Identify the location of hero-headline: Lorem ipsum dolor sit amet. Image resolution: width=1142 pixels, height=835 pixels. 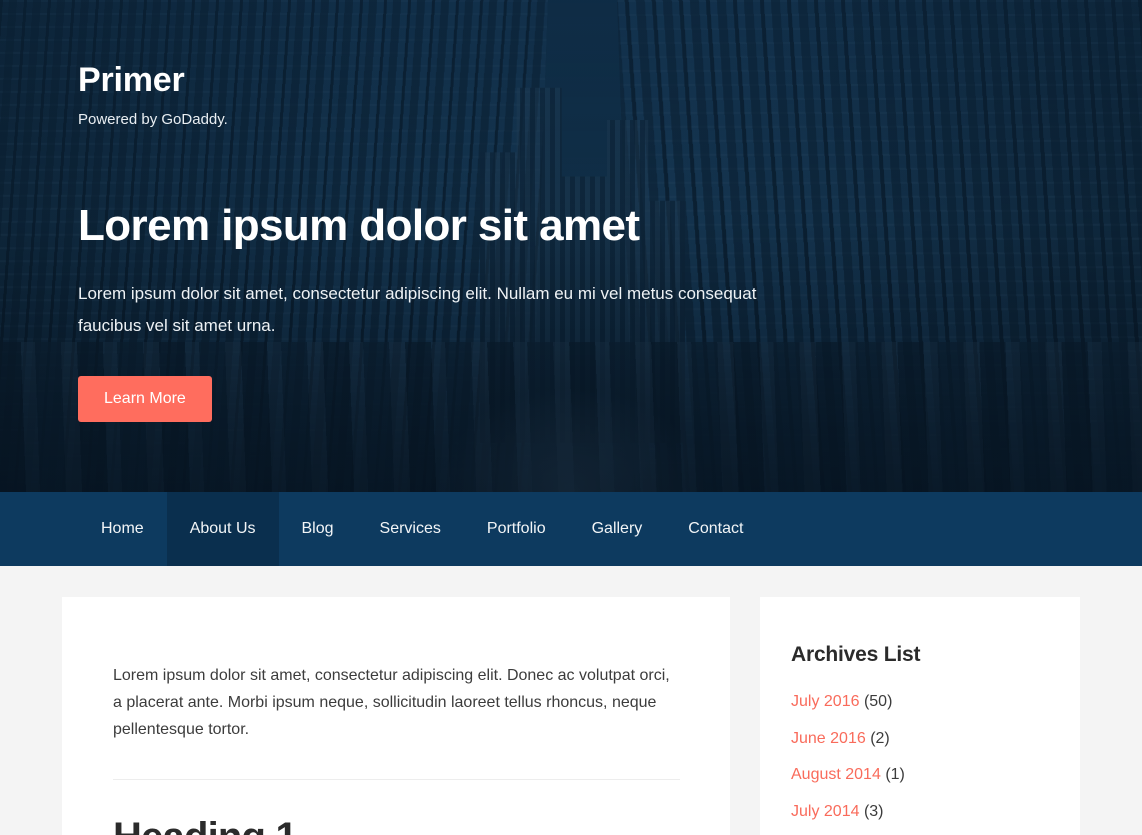
(359, 226).